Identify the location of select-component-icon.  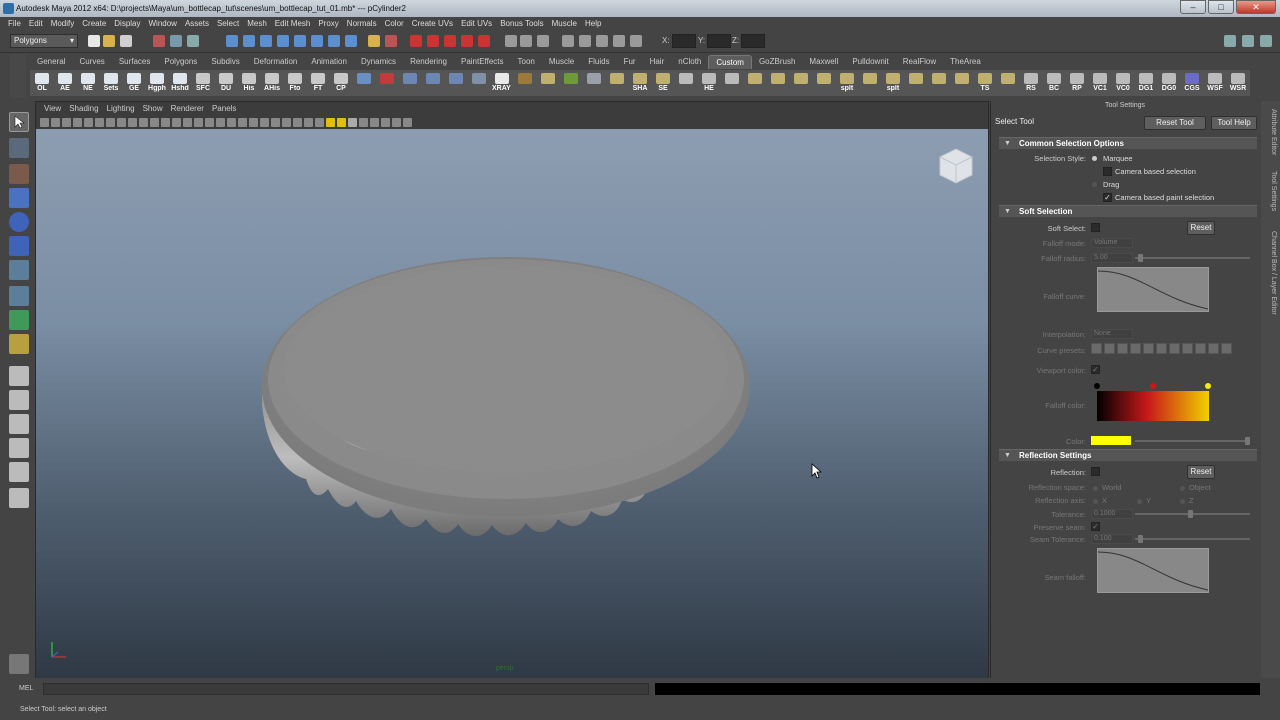
(193, 41).